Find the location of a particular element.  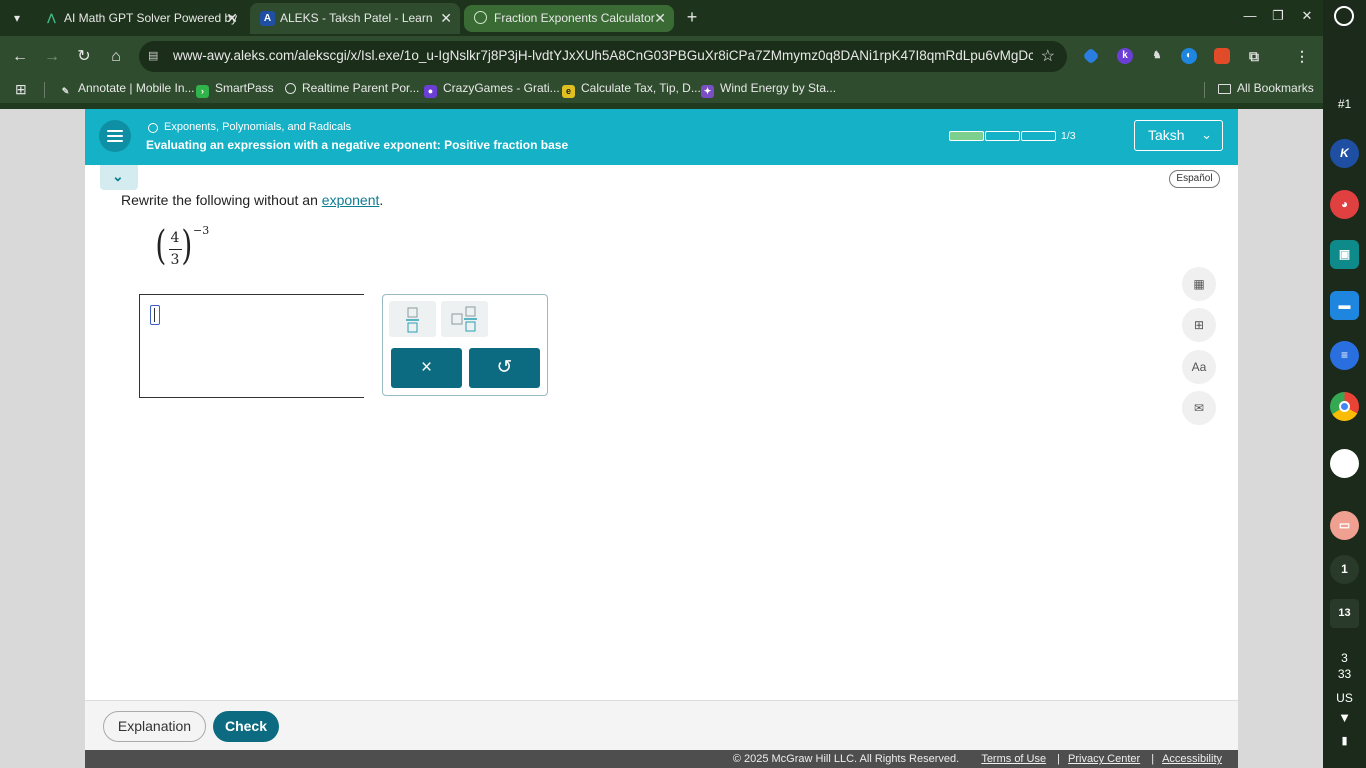

ai-math-favicon-icon: ⋀ is located at coordinates (51, 18).